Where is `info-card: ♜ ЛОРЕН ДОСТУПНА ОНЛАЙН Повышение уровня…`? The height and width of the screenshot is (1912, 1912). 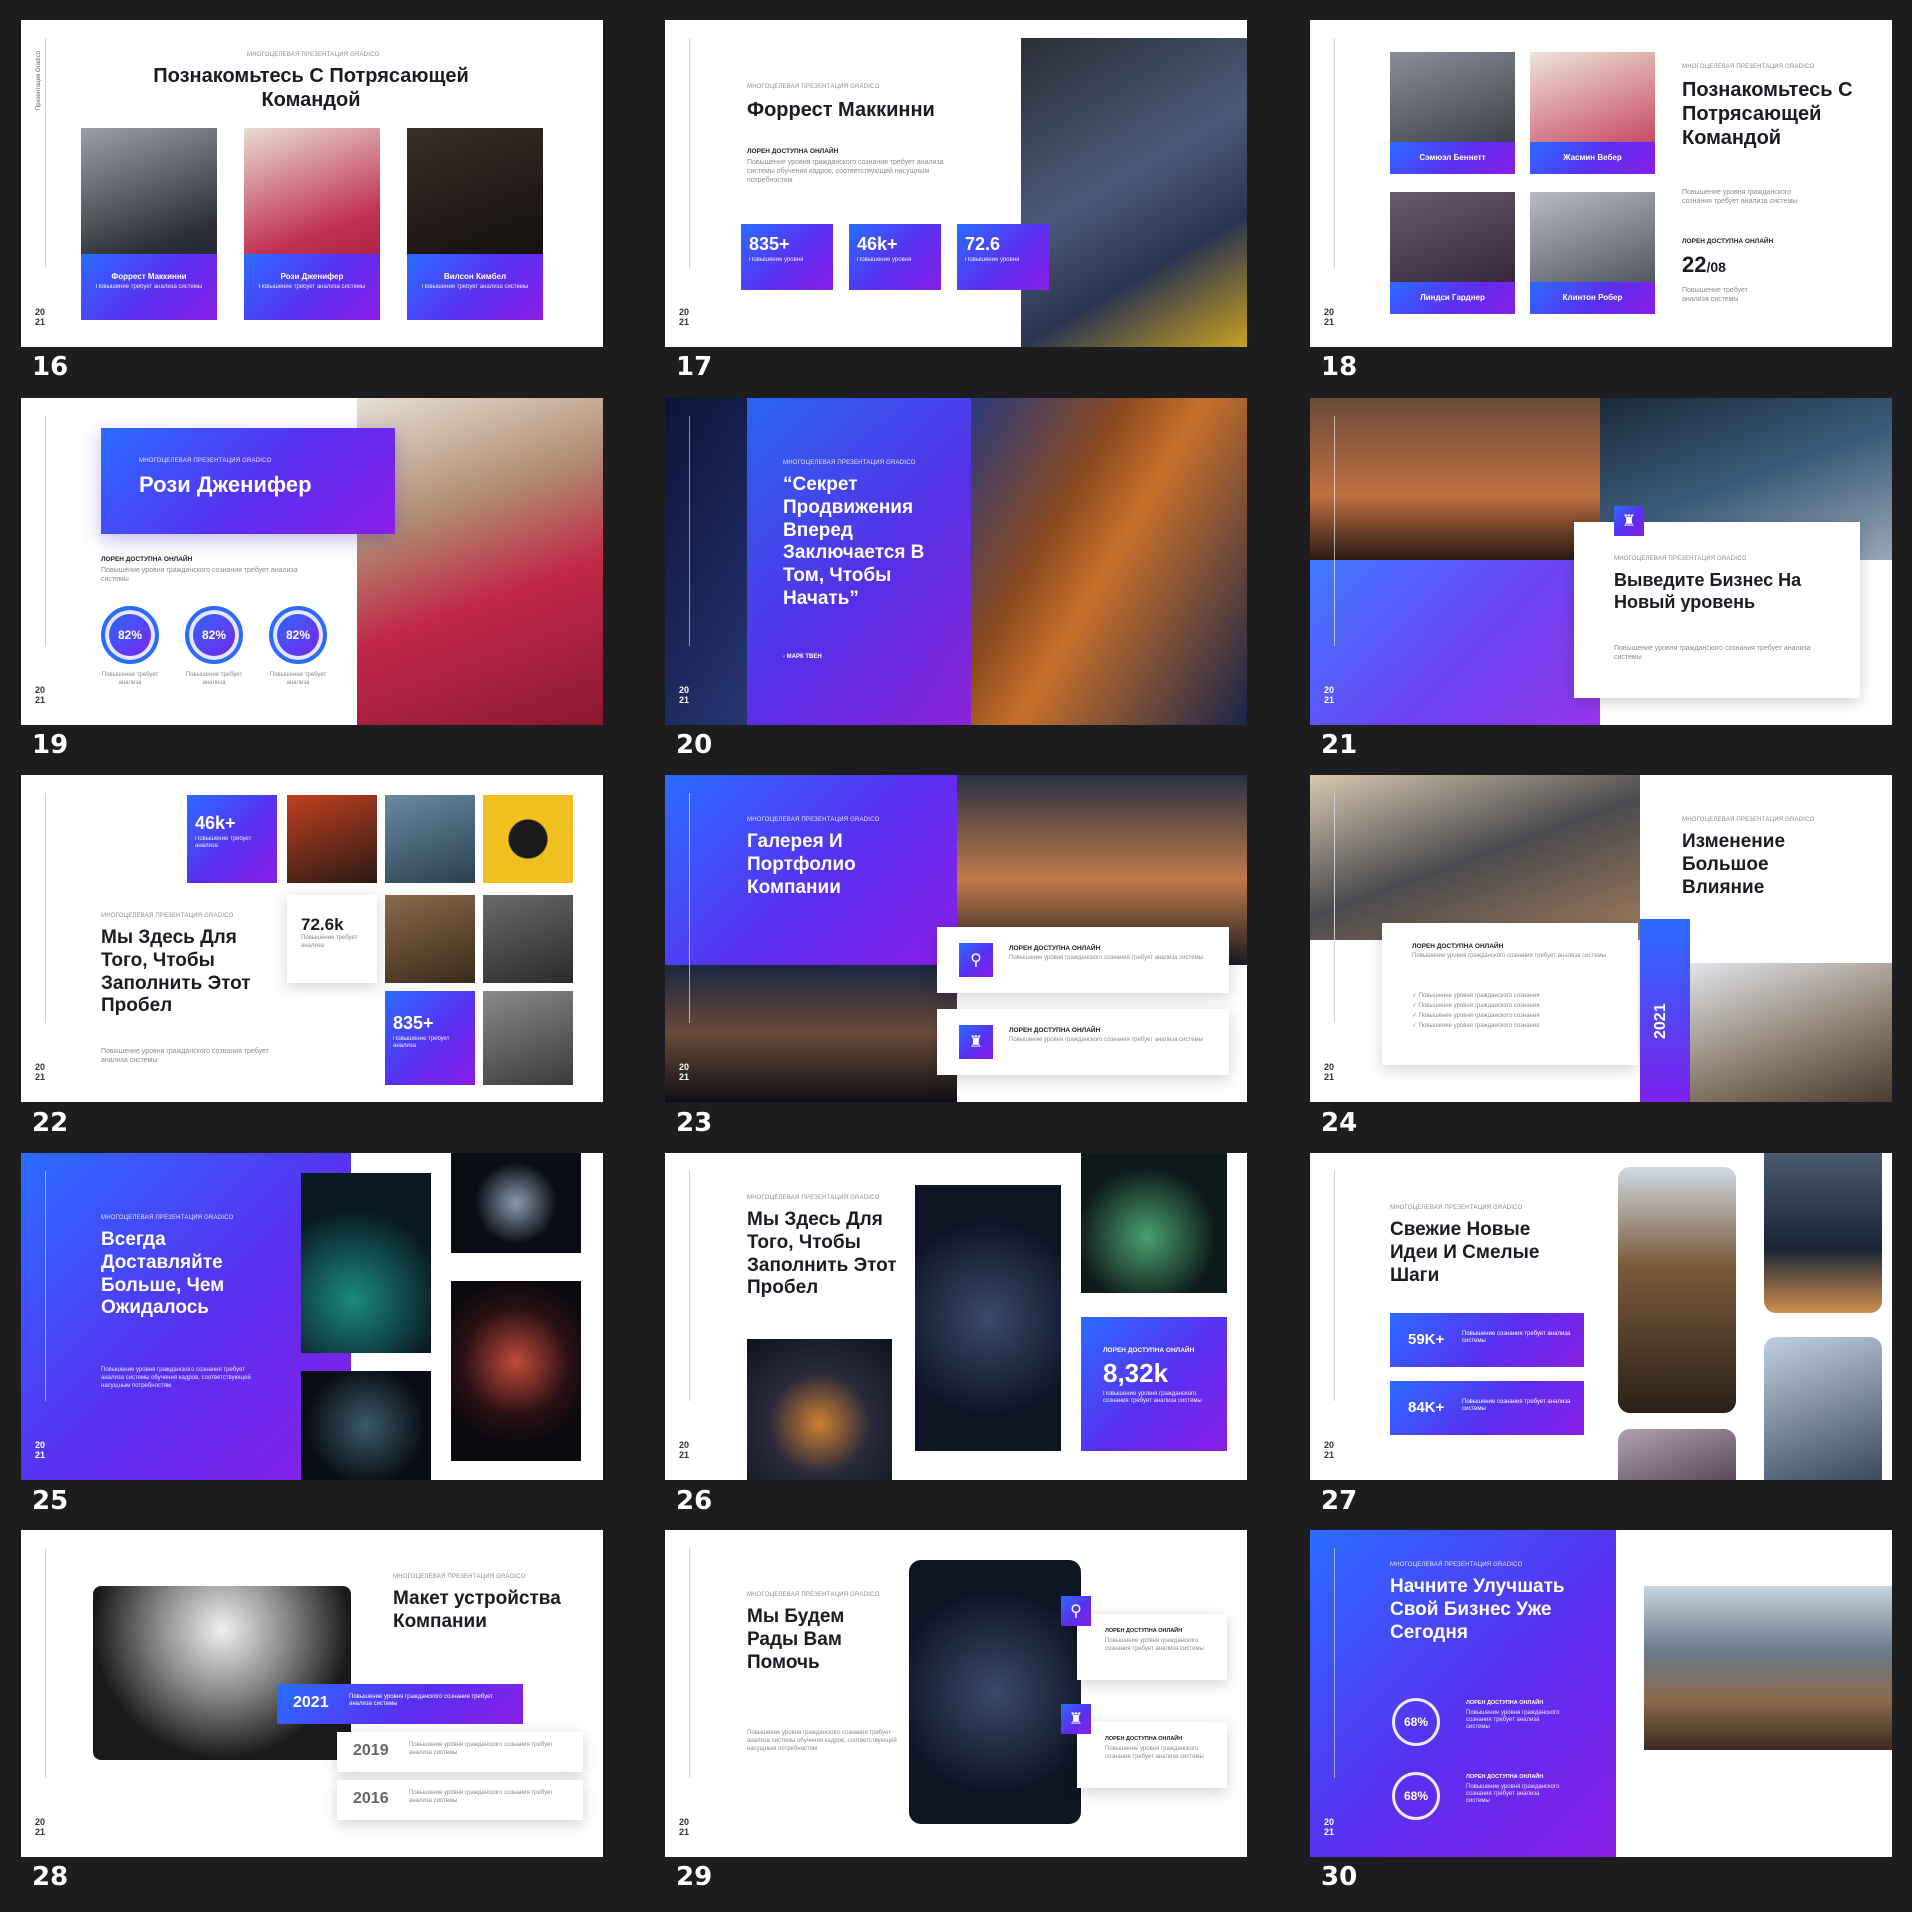
info-card: ♜ ЛОРЕН ДОСТУПНА ОНЛАЙН Повышение уровня… is located at coordinates (1083, 1042).